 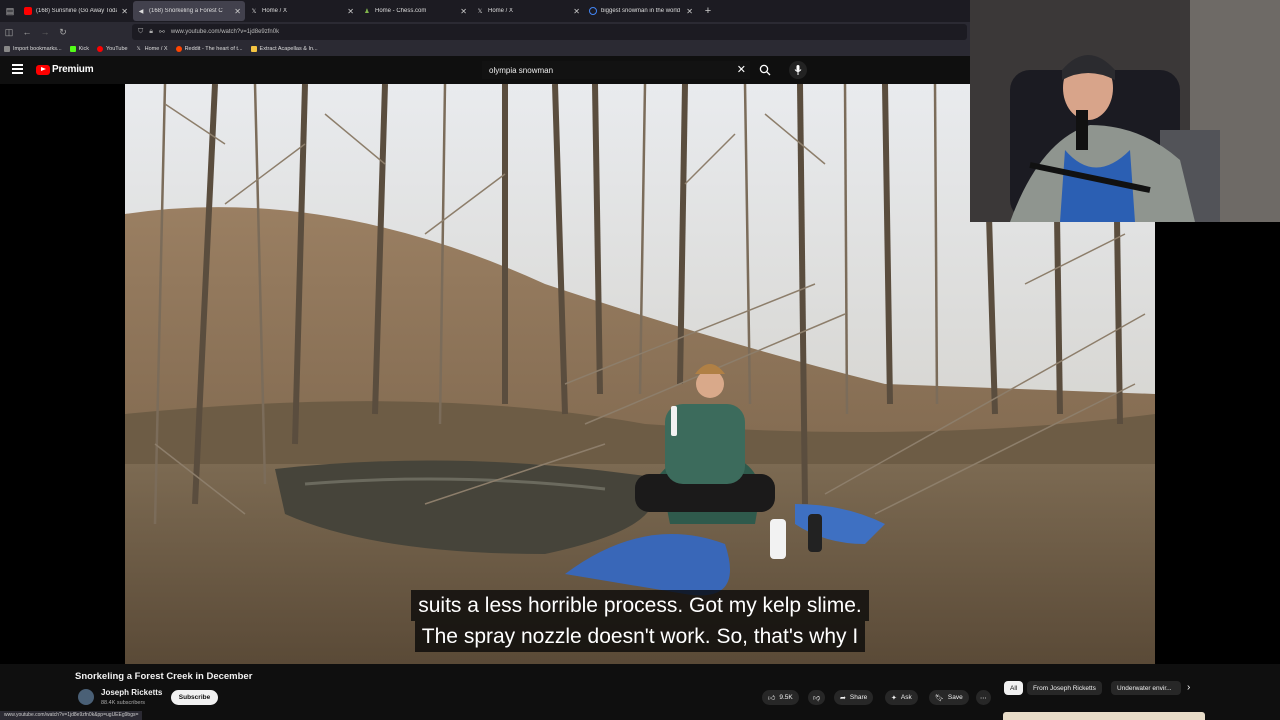 I want to click on more-actions-button: ⋯, so click(x=983, y=697).